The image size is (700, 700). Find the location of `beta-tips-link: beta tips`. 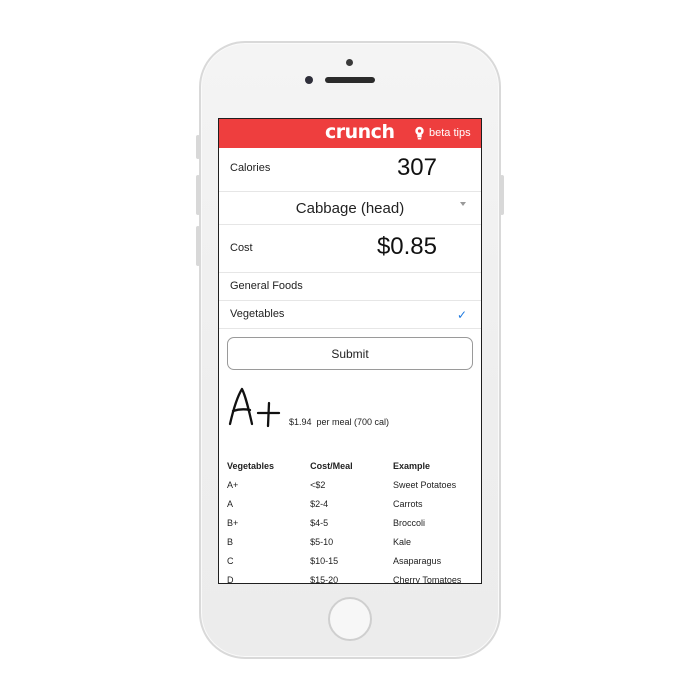

beta-tips-link: beta tips is located at coordinates (442, 133).